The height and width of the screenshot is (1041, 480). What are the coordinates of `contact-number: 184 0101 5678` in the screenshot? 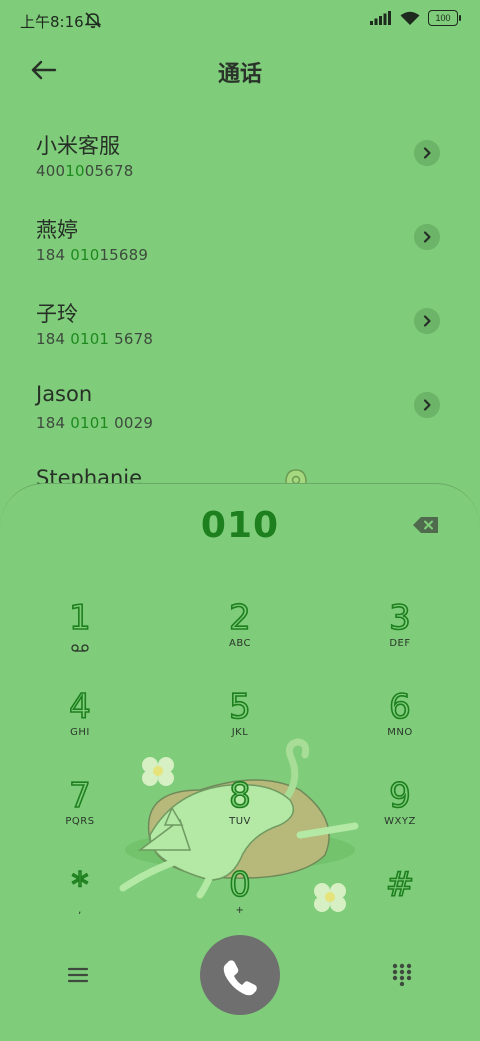 It's located at (94, 339).